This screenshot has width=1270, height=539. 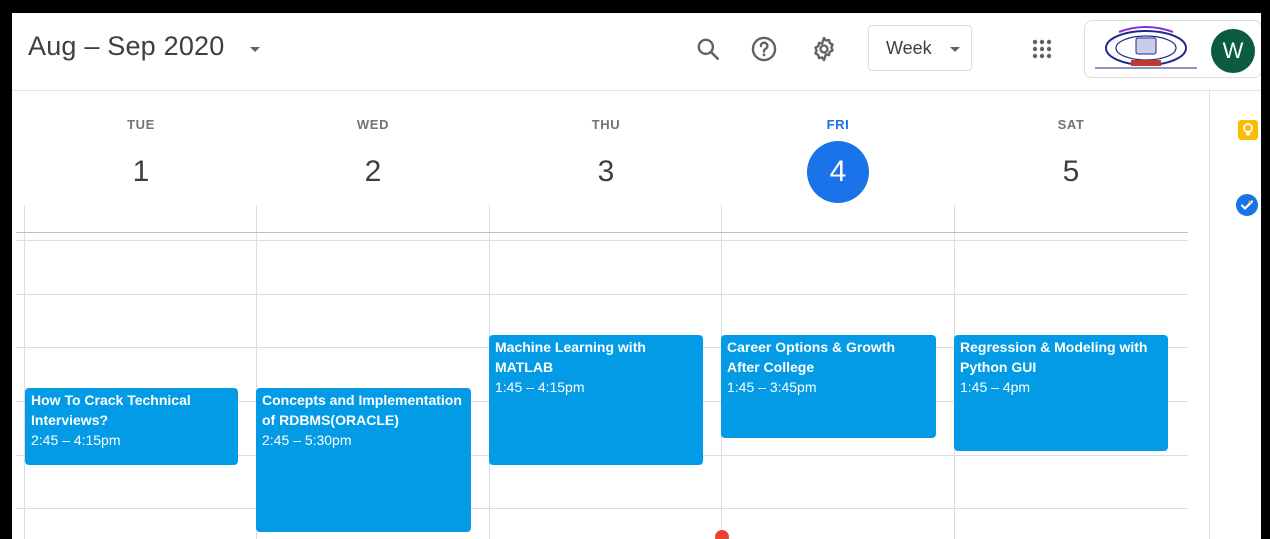 I want to click on grid-column-line, so click(x=24, y=372).